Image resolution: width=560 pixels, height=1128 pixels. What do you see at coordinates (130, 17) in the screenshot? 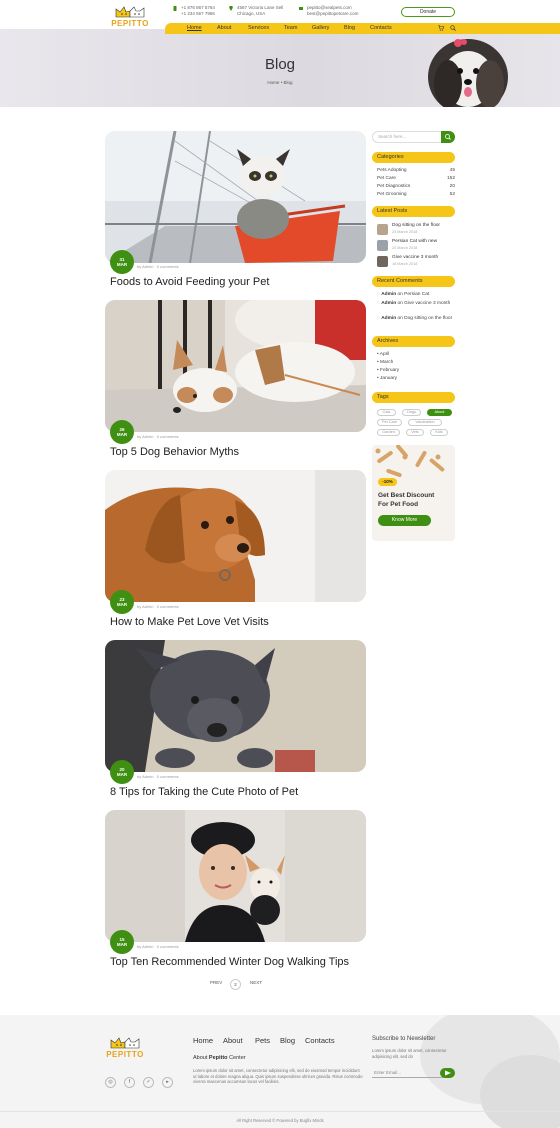
I see `logo: PEPITTO` at bounding box center [130, 17].